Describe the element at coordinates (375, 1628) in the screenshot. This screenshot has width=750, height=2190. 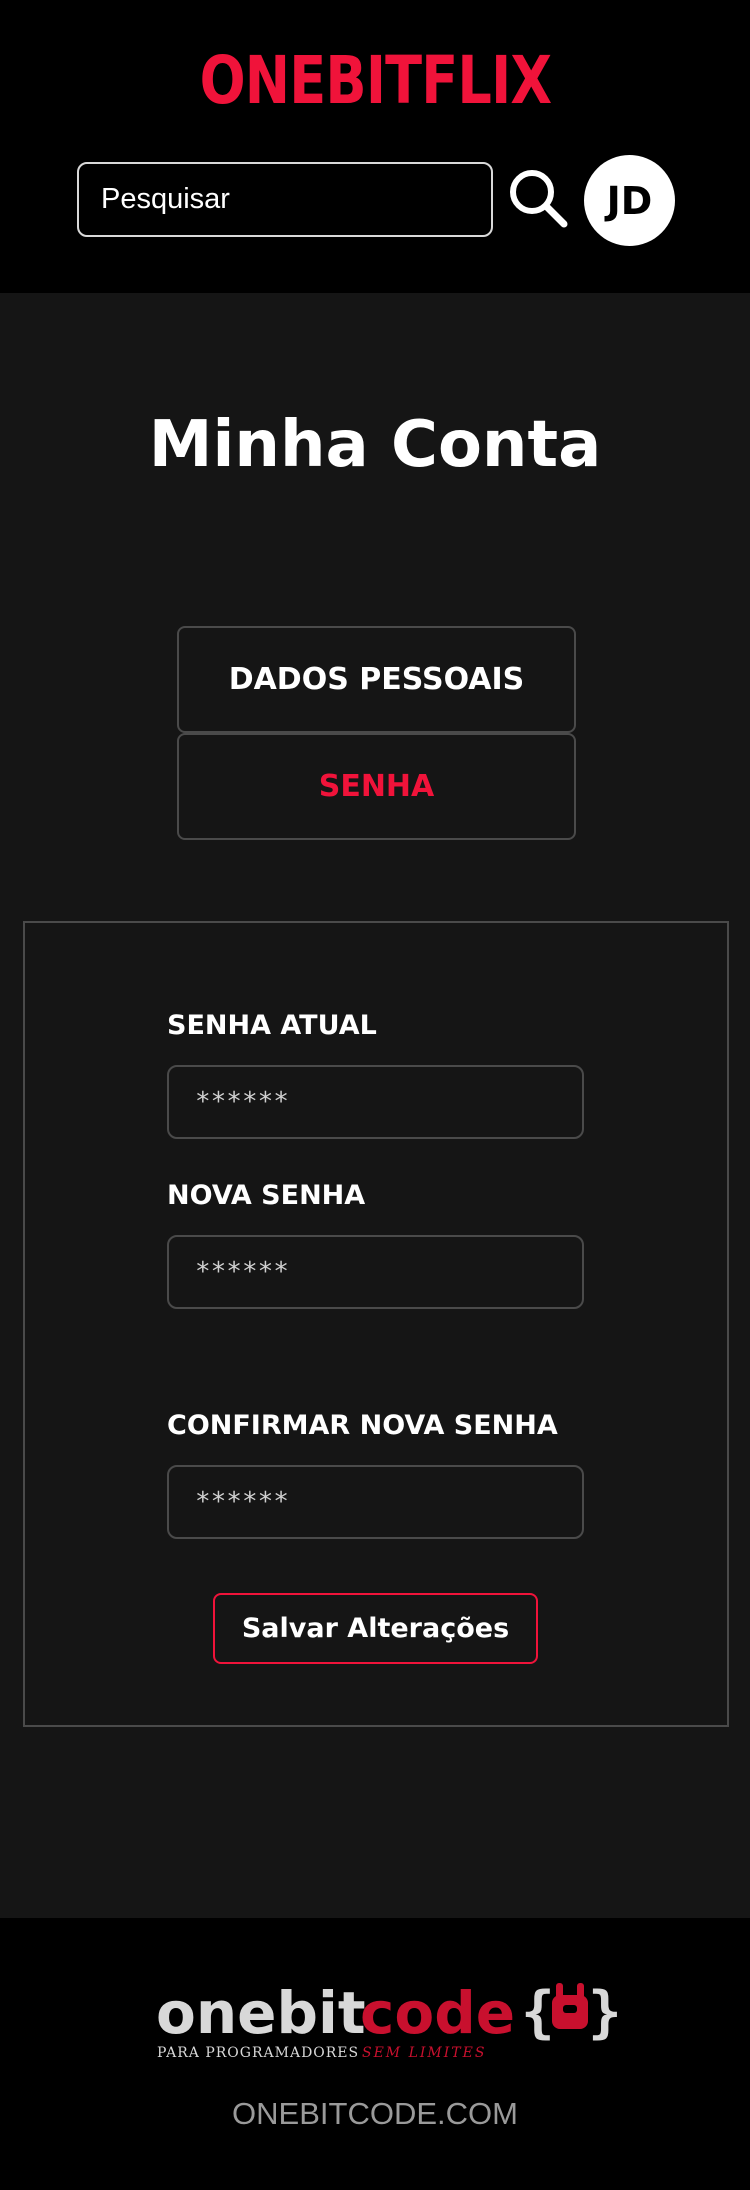
I see `save-changes-button: Salvar Alterações` at that location.